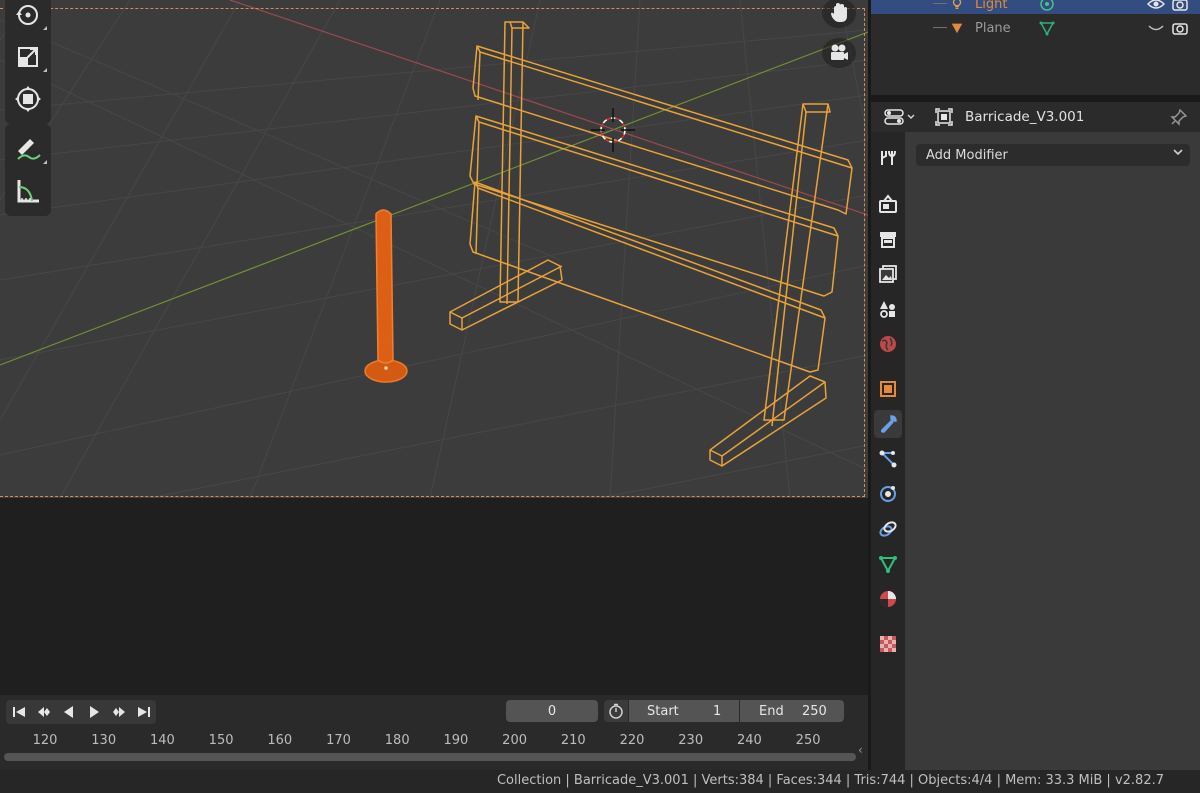  Describe the element at coordinates (221, 740) in the screenshot. I see `ruler-tick-label: 150` at that location.